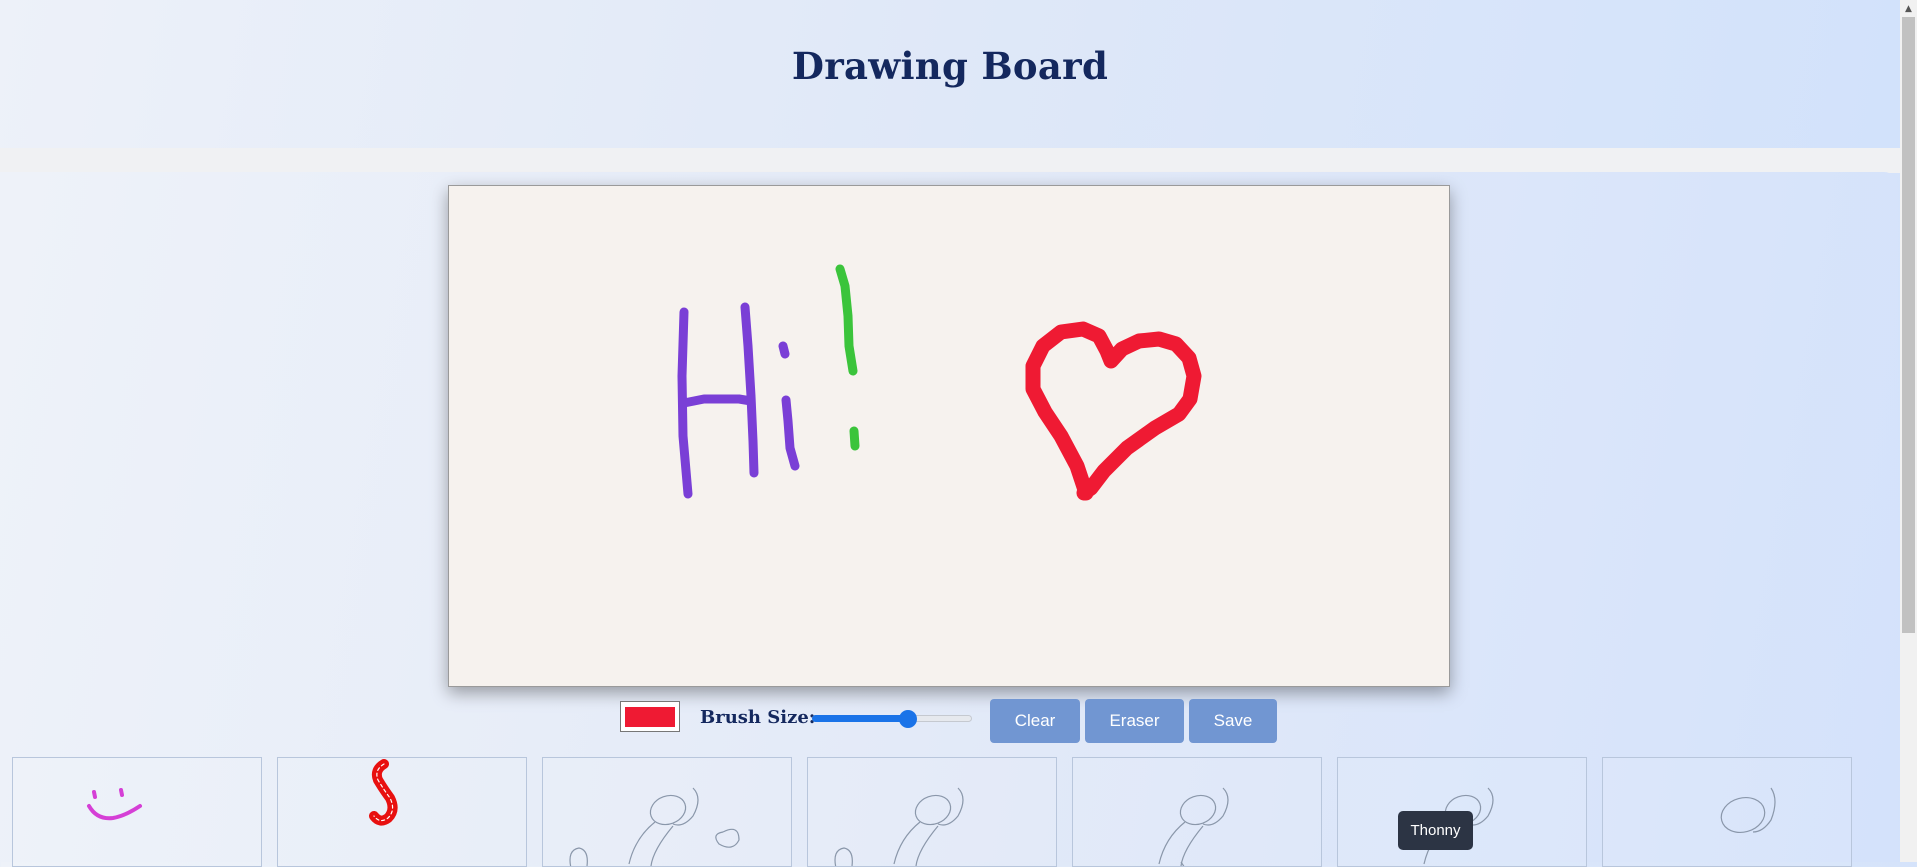 The image size is (1917, 867). I want to click on slider-thumb, so click(908, 719).